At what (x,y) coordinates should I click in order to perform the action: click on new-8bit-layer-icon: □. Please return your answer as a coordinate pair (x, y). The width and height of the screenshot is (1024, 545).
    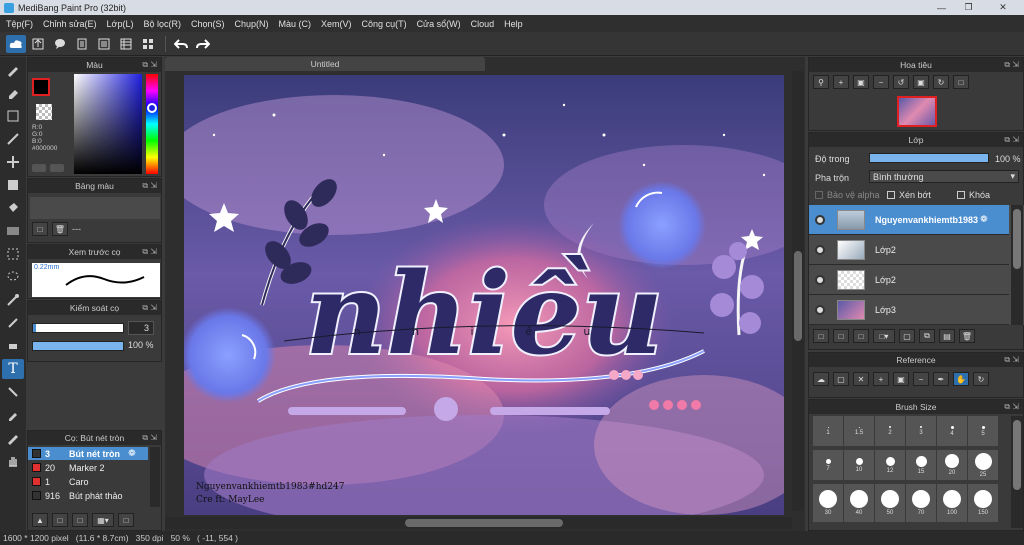
    Looking at the image, I should click on (861, 336).